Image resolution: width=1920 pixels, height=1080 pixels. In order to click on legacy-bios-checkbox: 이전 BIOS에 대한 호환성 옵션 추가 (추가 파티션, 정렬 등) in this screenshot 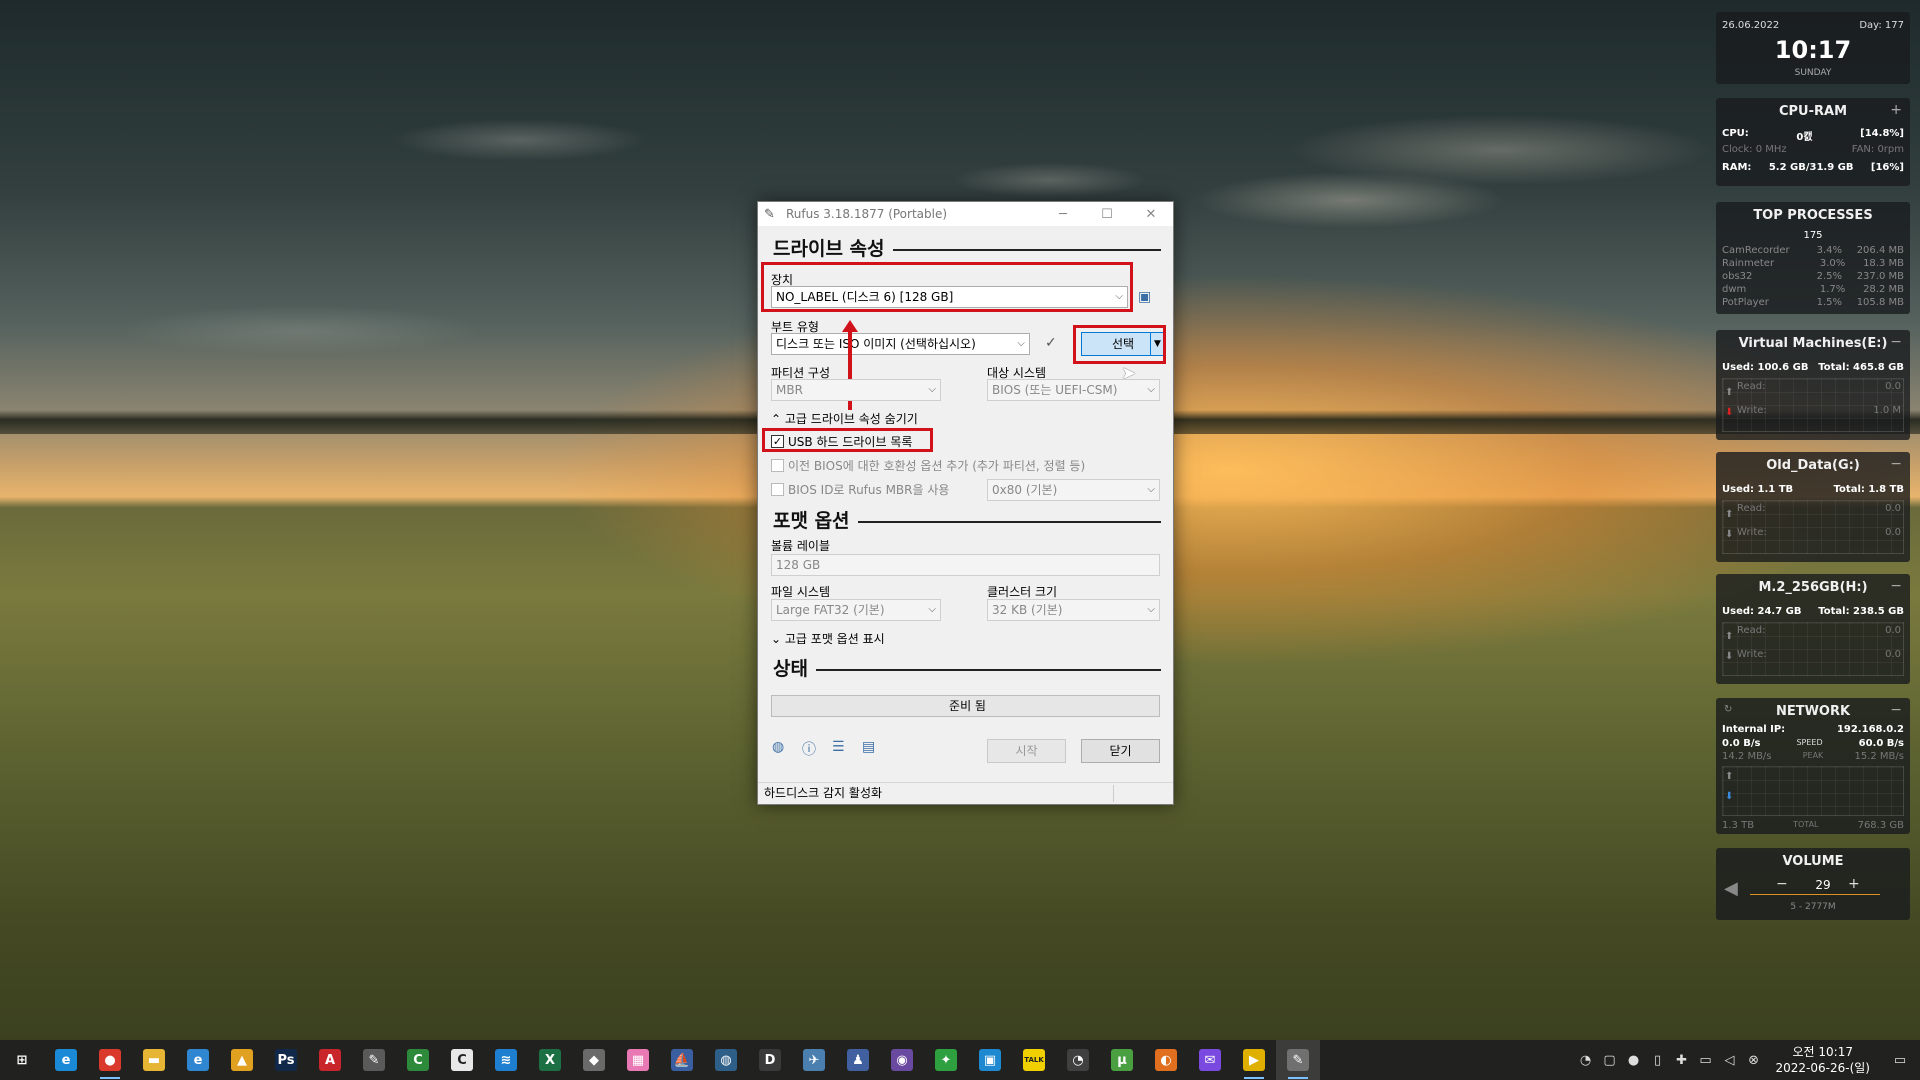, I will do `click(928, 465)`.